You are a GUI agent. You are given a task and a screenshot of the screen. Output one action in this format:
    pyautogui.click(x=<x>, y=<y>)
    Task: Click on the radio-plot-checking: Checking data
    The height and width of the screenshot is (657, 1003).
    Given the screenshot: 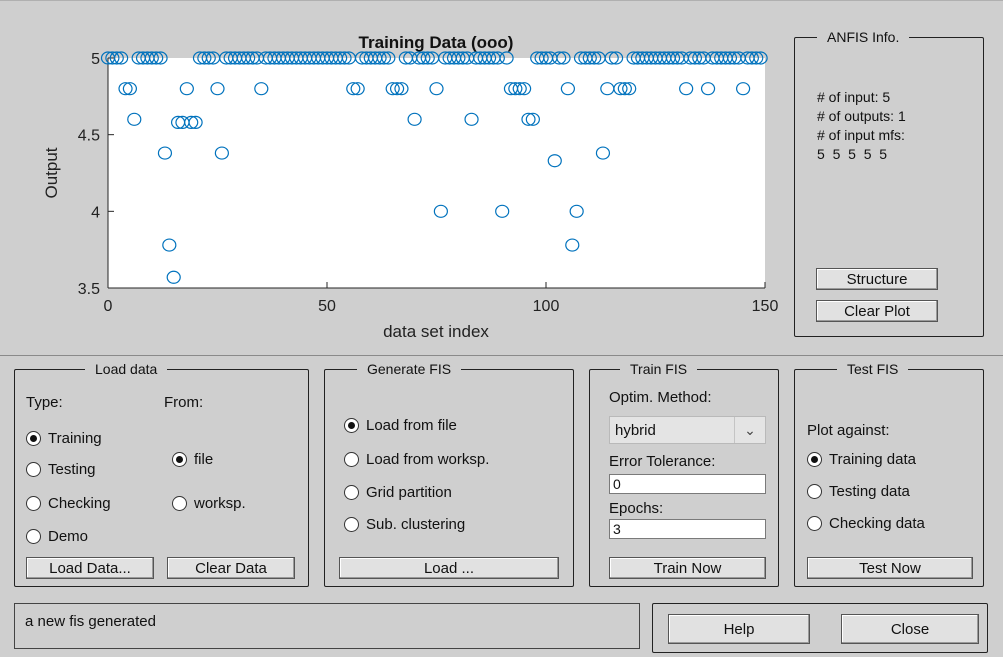 What is the action you would take?
    pyautogui.click(x=866, y=523)
    